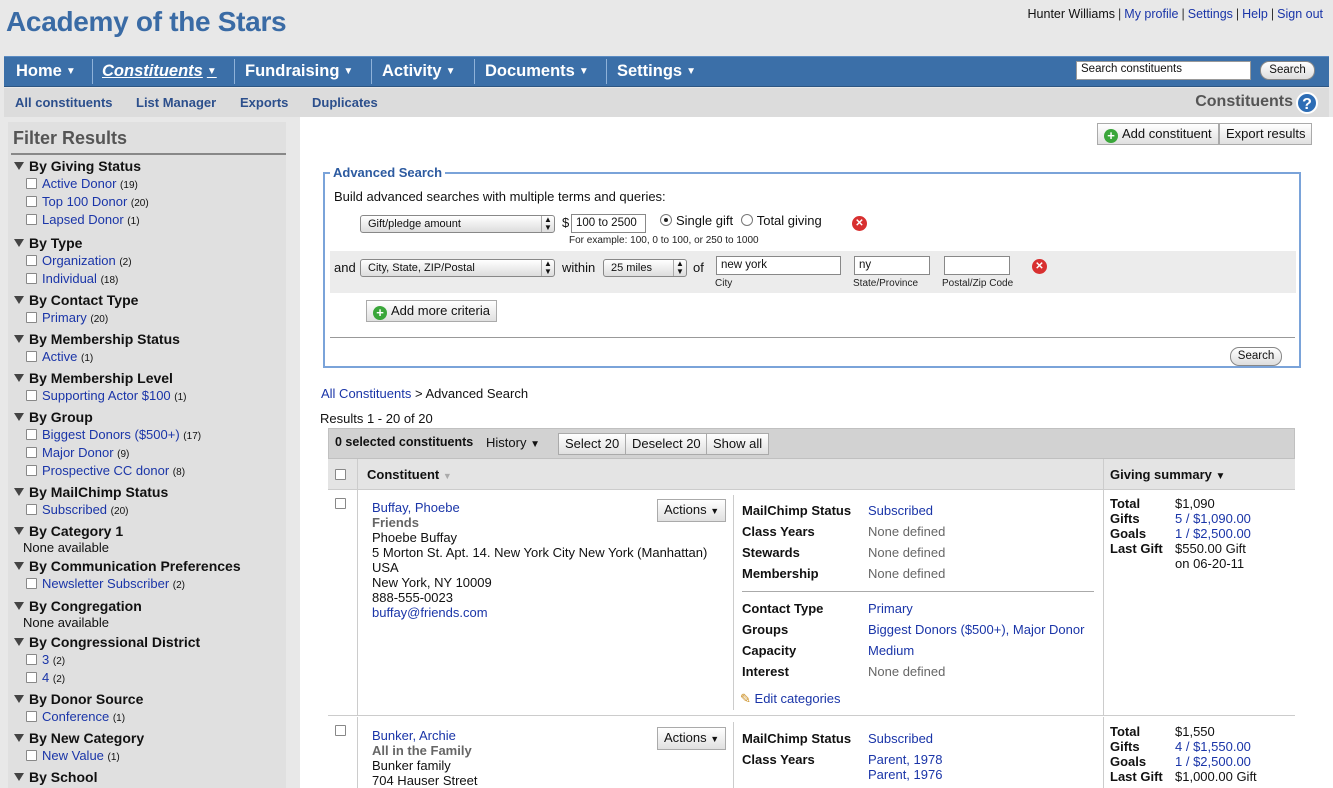  I want to click on add-constituent-button: + Add constituent, so click(1158, 134).